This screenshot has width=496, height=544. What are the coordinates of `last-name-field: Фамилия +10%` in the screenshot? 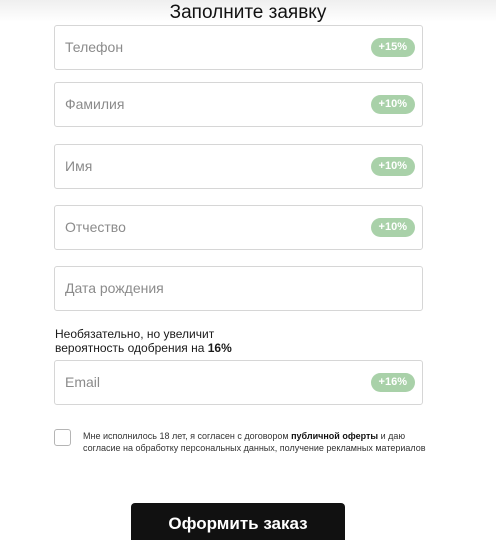 It's located at (238, 104).